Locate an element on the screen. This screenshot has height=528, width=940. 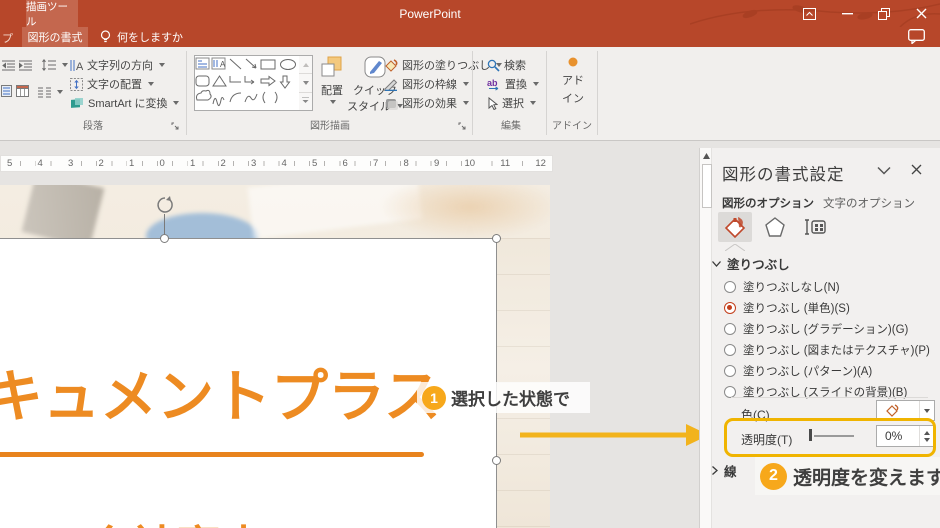
effects-icon-tab is located at coordinates (775, 227).